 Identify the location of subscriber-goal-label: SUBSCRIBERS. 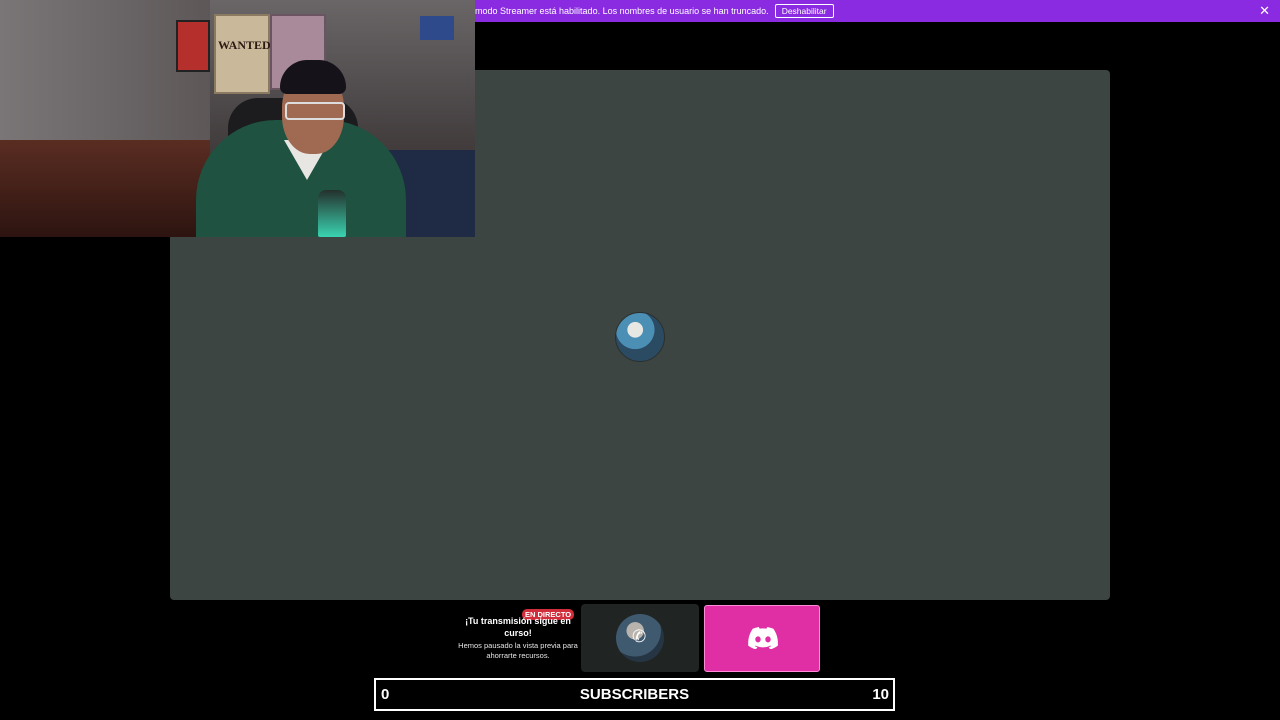
(634, 694).